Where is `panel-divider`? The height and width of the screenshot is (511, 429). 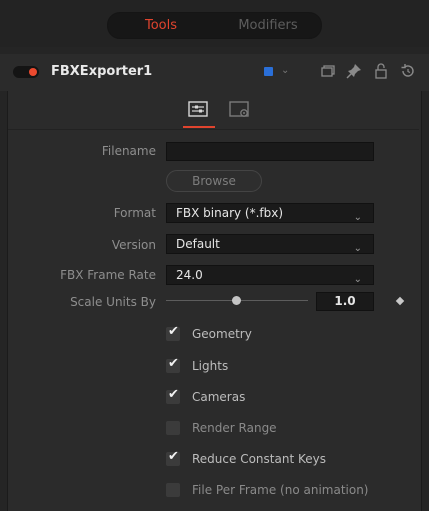 panel-divider is located at coordinates (213, 129).